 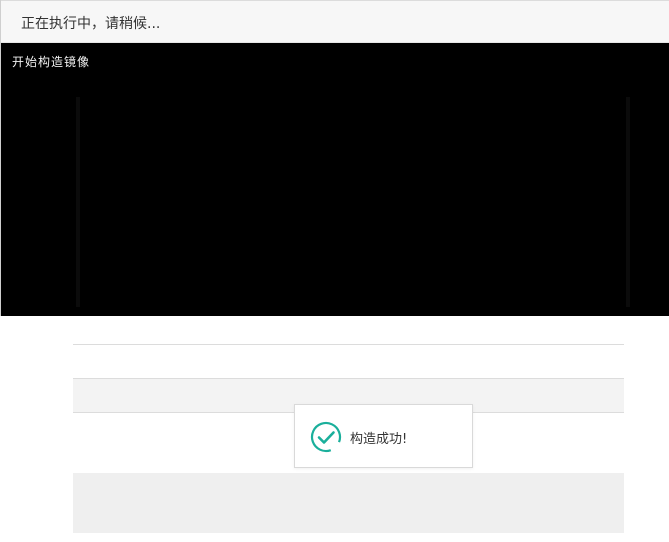 I want to click on table-row, so click(x=348, y=503).